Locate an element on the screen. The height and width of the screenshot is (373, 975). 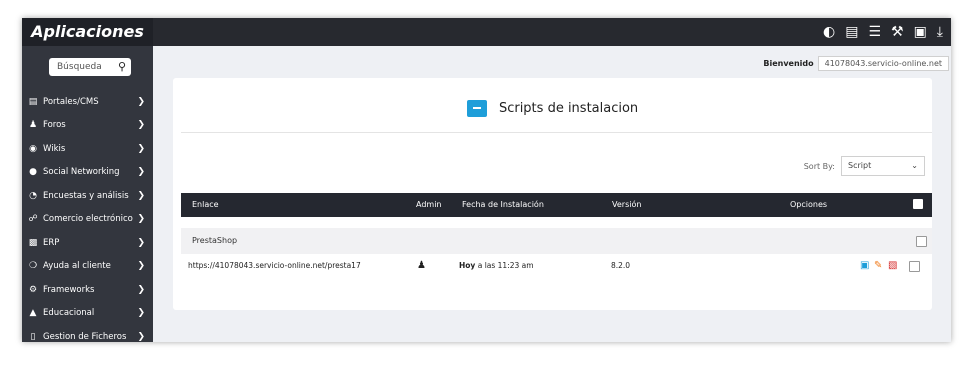
page-title-text: Scripts de instalacion is located at coordinates (568, 108).